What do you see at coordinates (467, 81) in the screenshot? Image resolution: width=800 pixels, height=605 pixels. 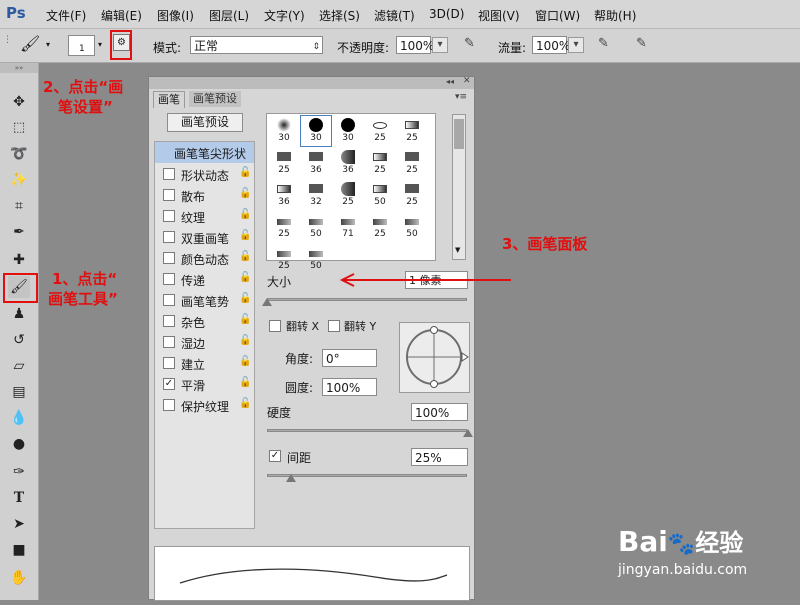 I see `close-icon: ✕` at bounding box center [467, 81].